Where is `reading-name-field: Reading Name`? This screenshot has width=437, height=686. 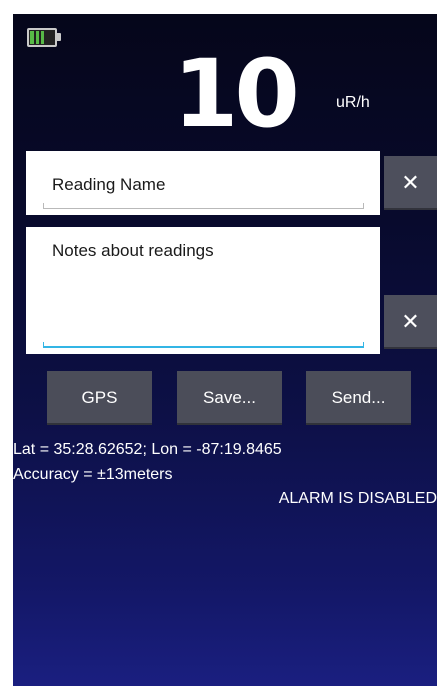
reading-name-field: Reading Name is located at coordinates (203, 183).